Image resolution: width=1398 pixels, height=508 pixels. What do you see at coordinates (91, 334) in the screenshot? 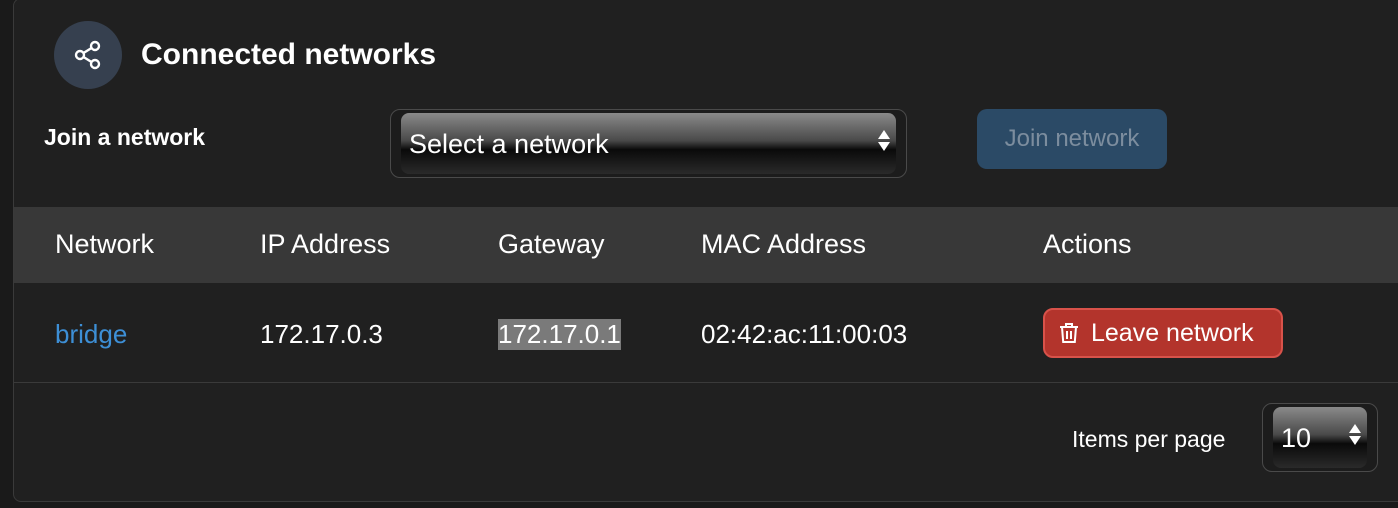
I see `network-link-bridge: bridge` at bounding box center [91, 334].